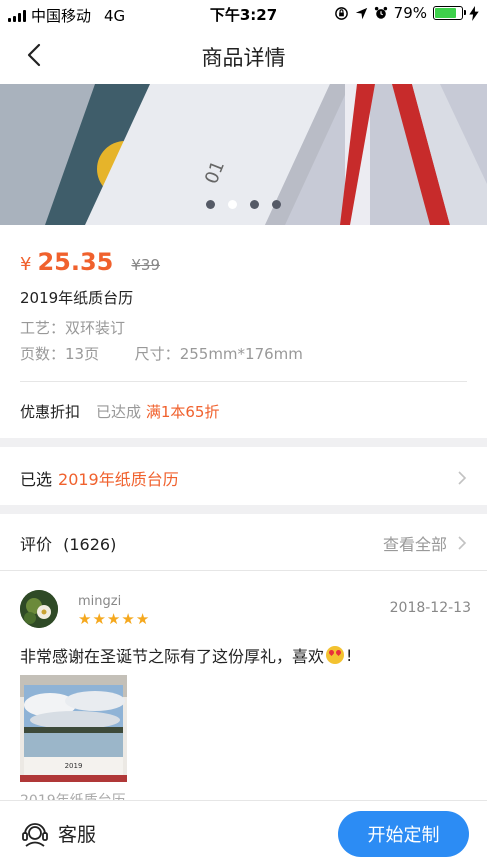  Describe the element at coordinates (430, 608) in the screenshot. I see `review-date: 2018-12-13` at that location.